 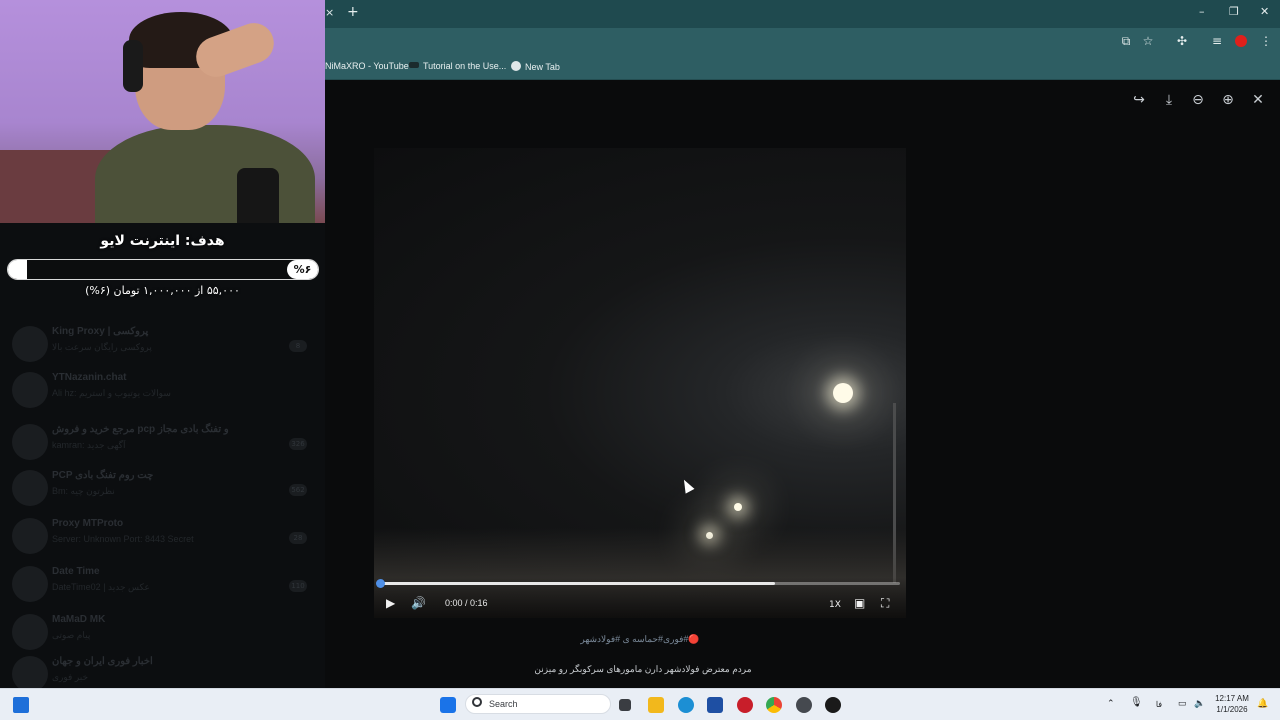 I want to click on edge-icon, so click(x=686, y=705).